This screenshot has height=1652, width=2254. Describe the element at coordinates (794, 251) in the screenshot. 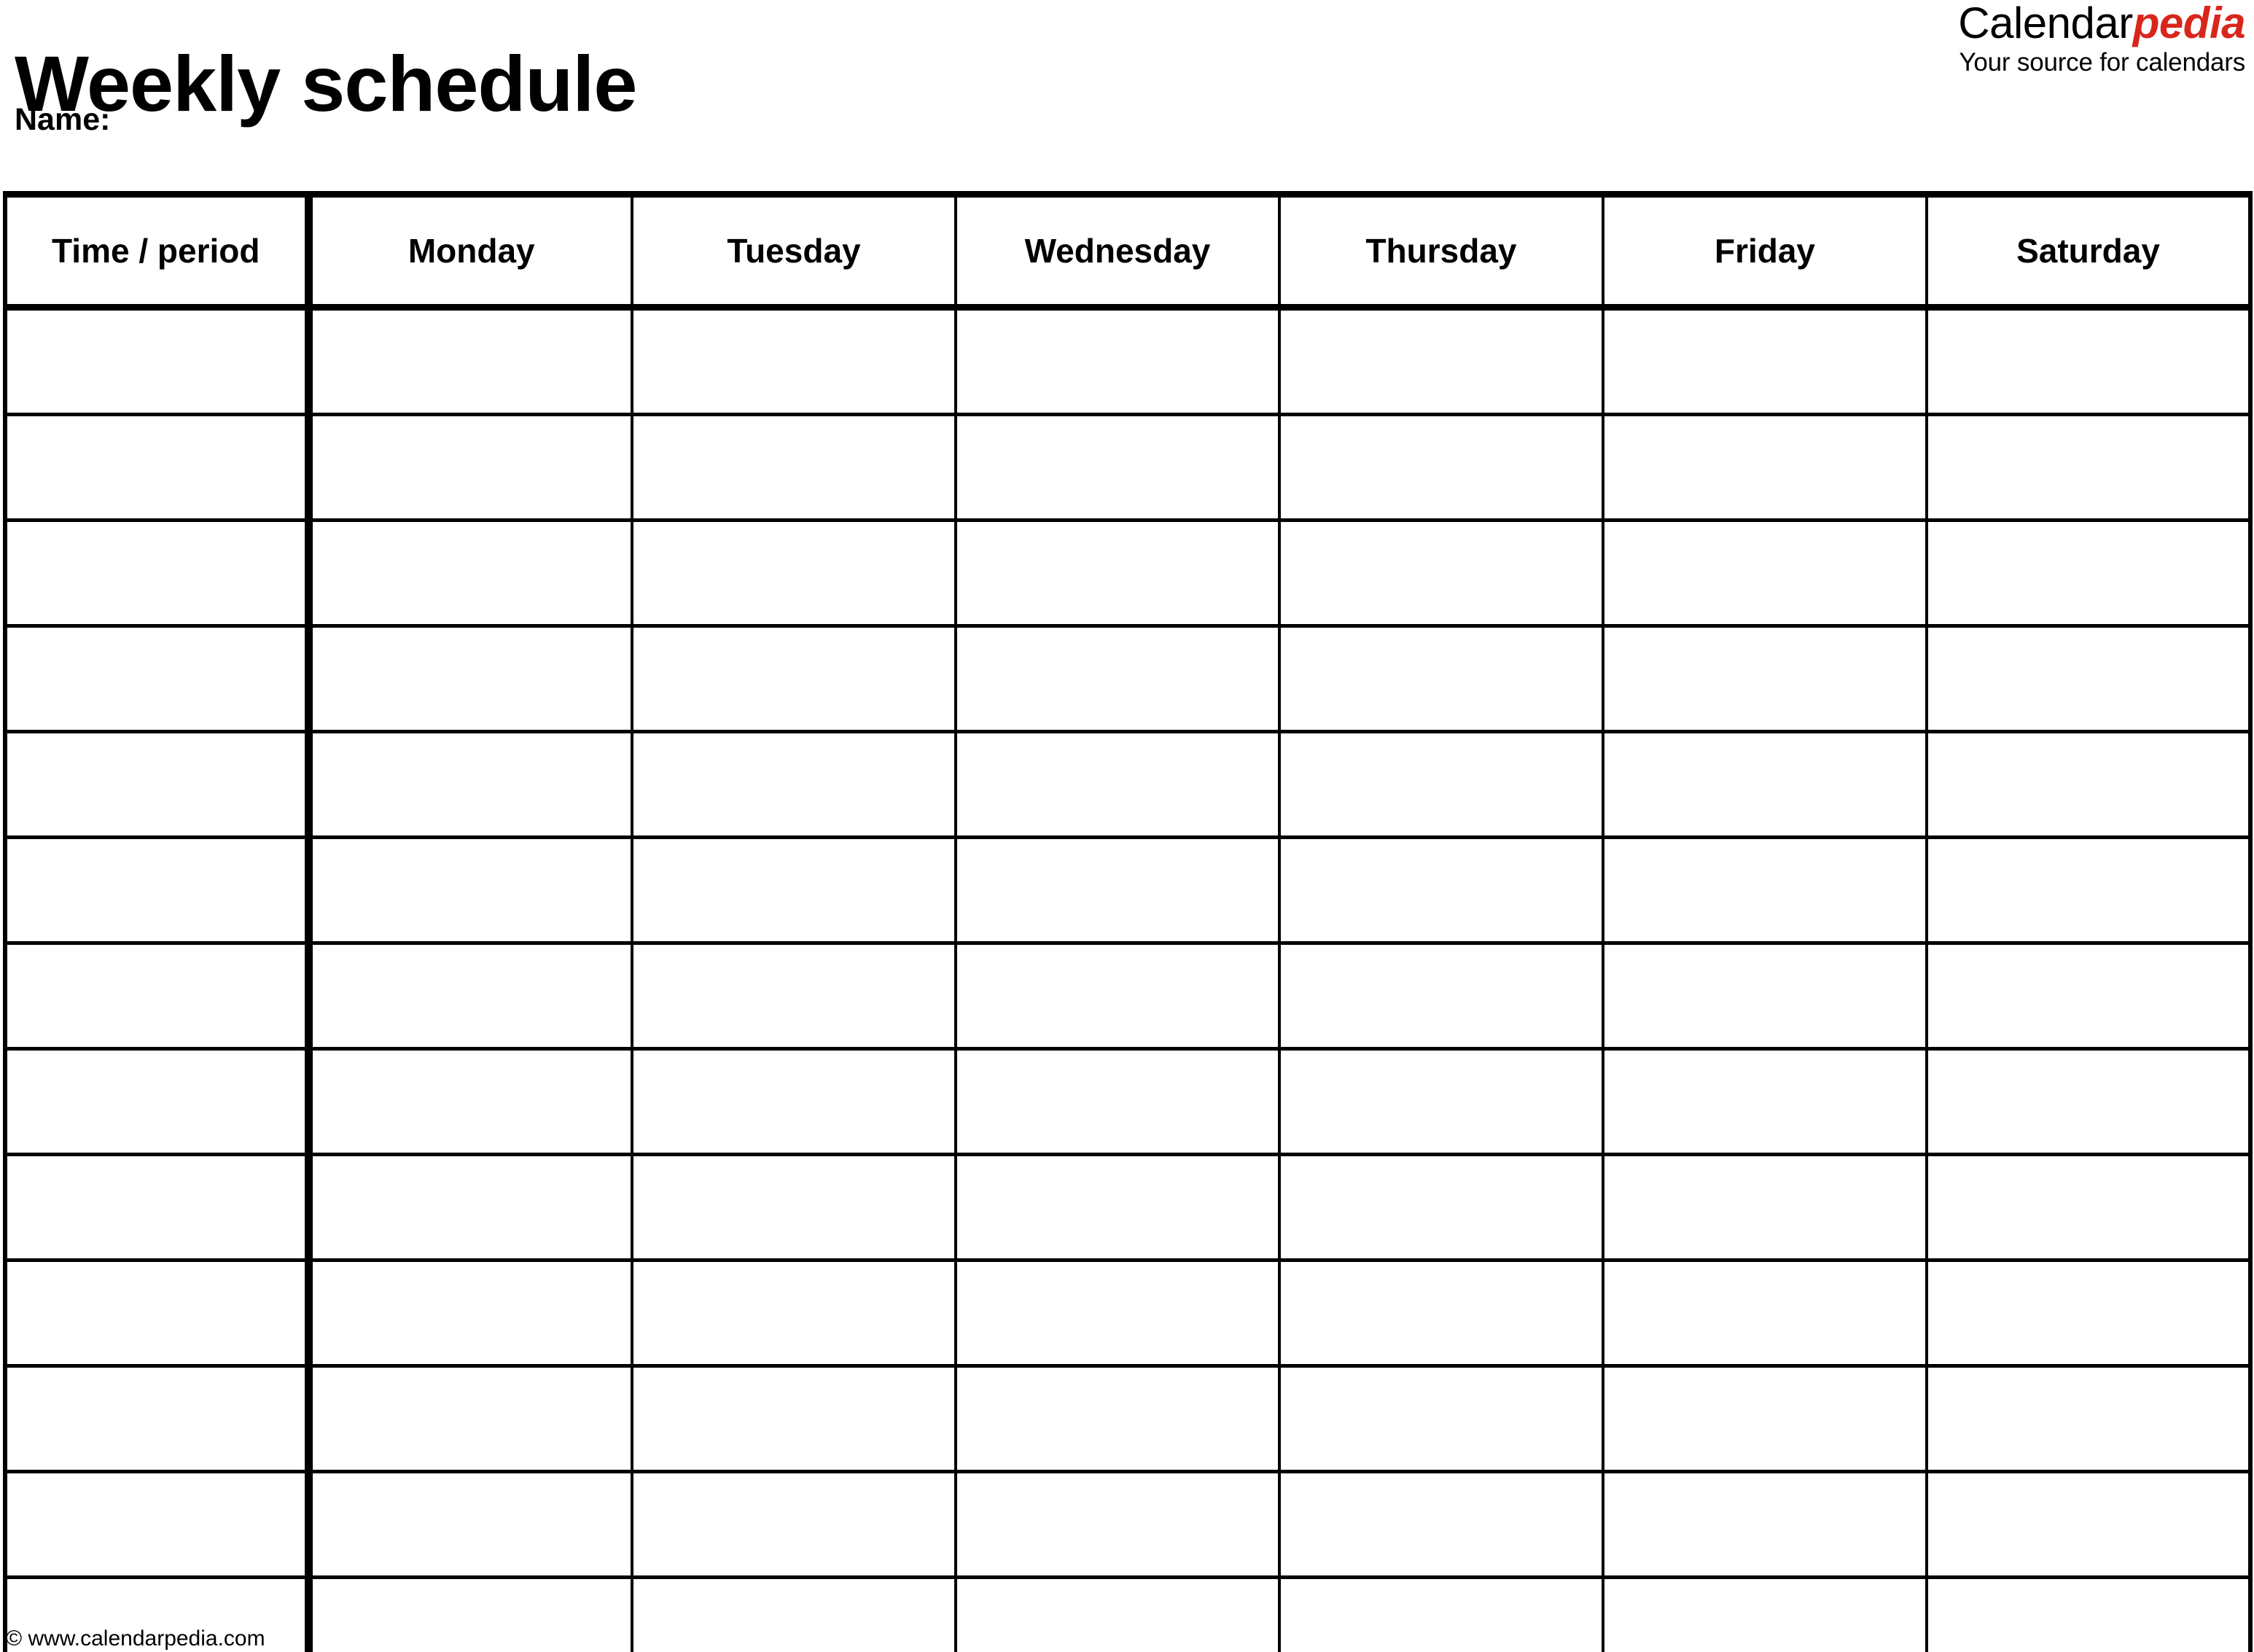

I see `column-header-tuesday: Tuesday` at that location.